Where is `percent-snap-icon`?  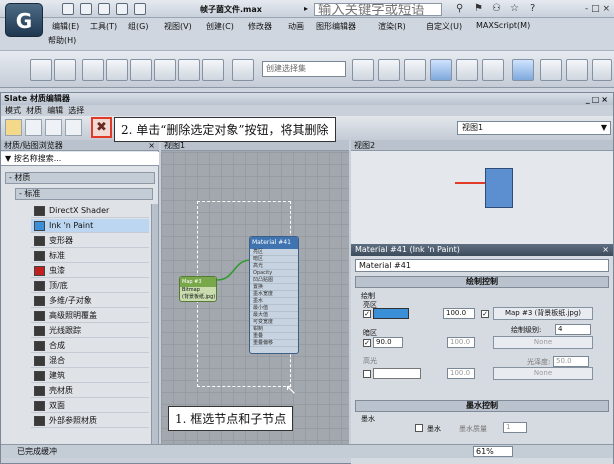
percent-snap-icon is located at coordinates (189, 70).